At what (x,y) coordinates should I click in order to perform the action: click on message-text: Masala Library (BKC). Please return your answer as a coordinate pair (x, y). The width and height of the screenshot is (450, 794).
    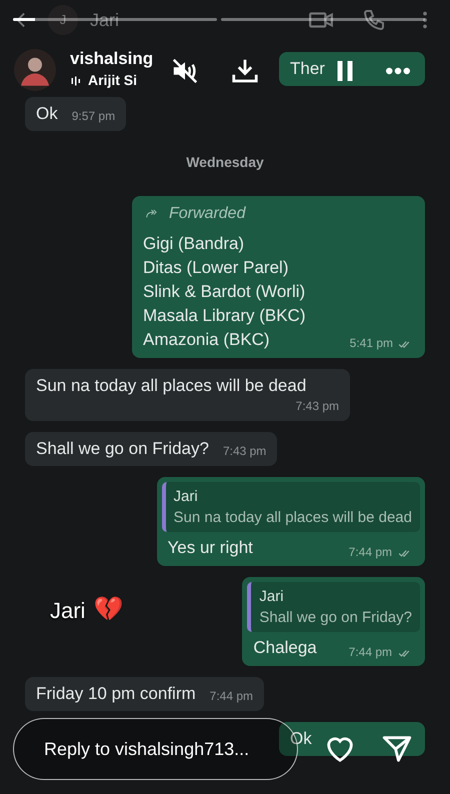
    Looking at the image, I should click on (224, 316).